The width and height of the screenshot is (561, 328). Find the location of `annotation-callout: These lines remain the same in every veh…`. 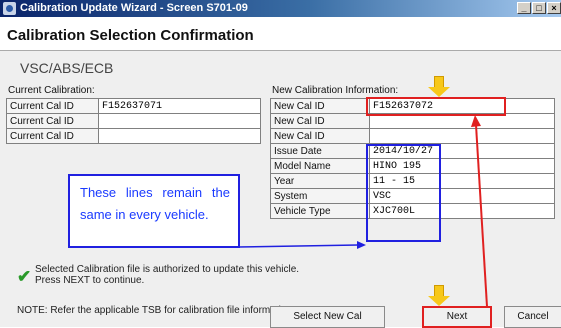

annotation-callout: These lines remain the same in every veh… is located at coordinates (154, 211).